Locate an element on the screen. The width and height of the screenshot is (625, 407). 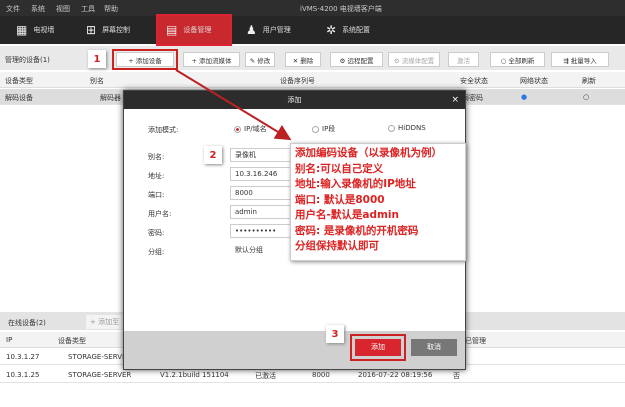
annotation-arrow is located at coordinates (233, 105).